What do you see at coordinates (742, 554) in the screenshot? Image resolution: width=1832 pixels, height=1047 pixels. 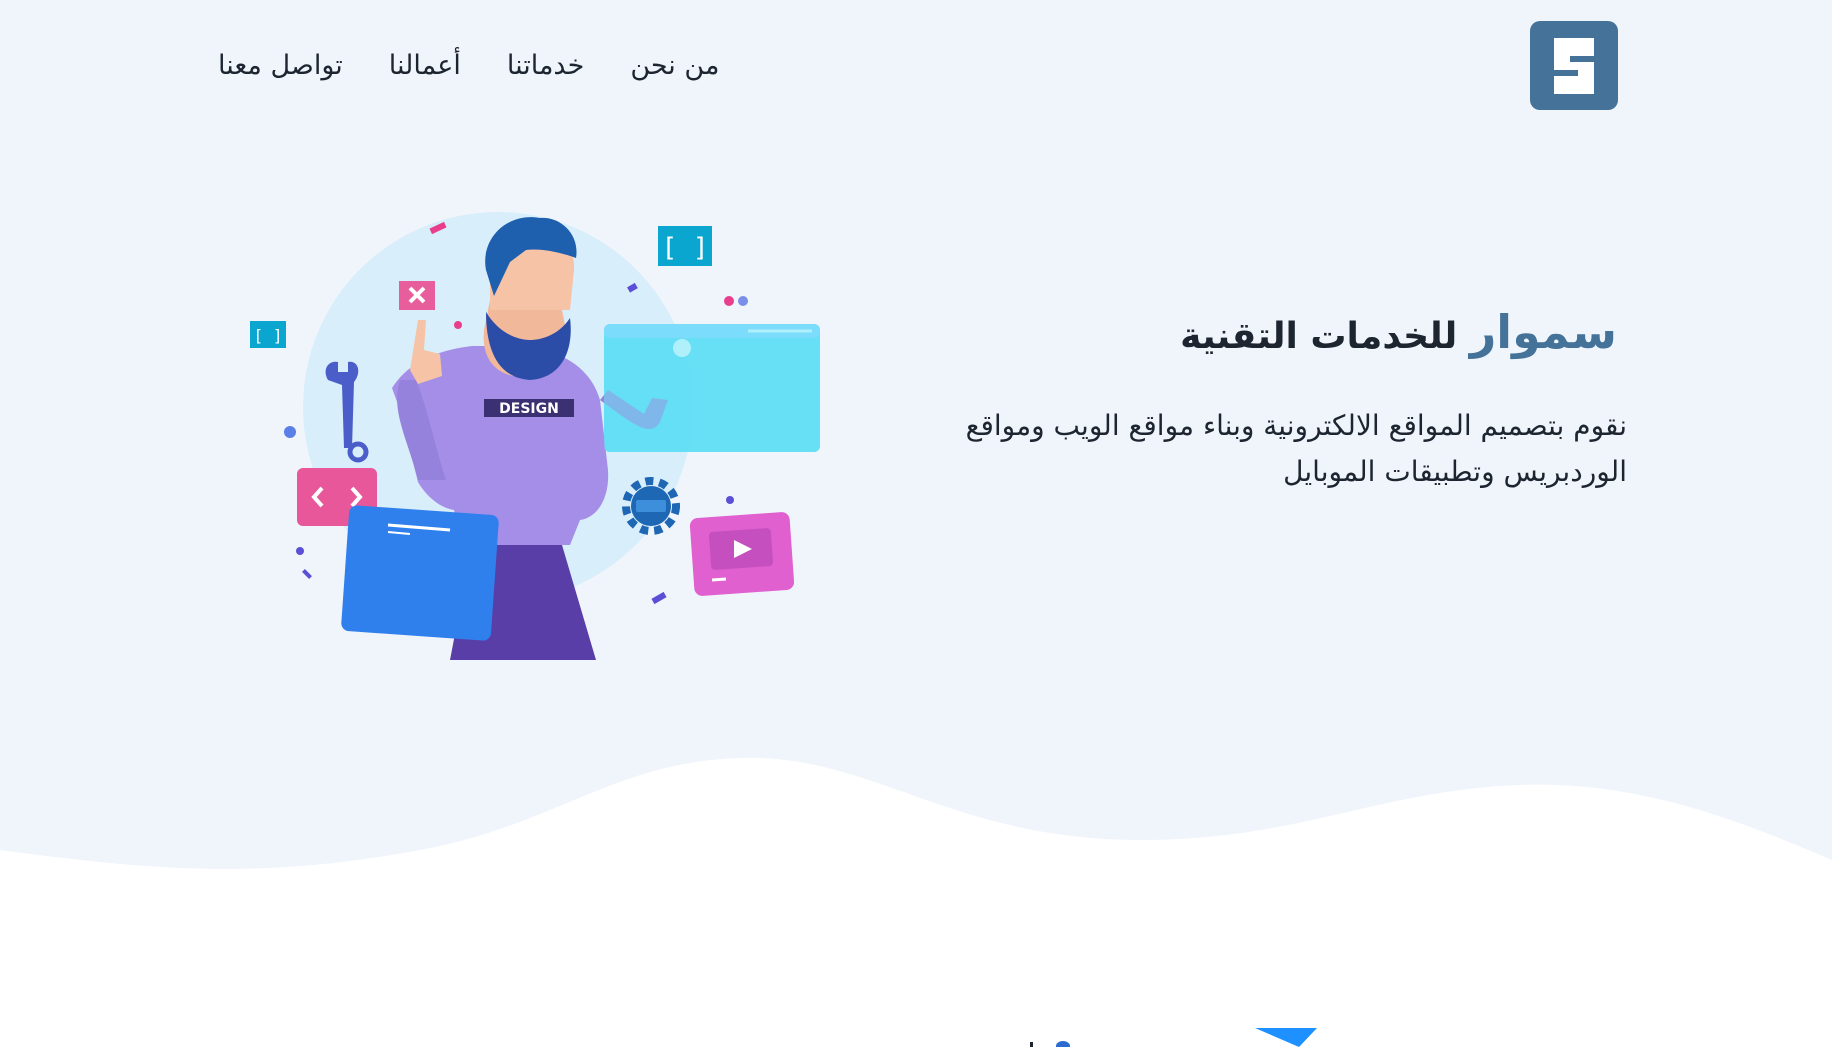 I see `play-icon` at bounding box center [742, 554].